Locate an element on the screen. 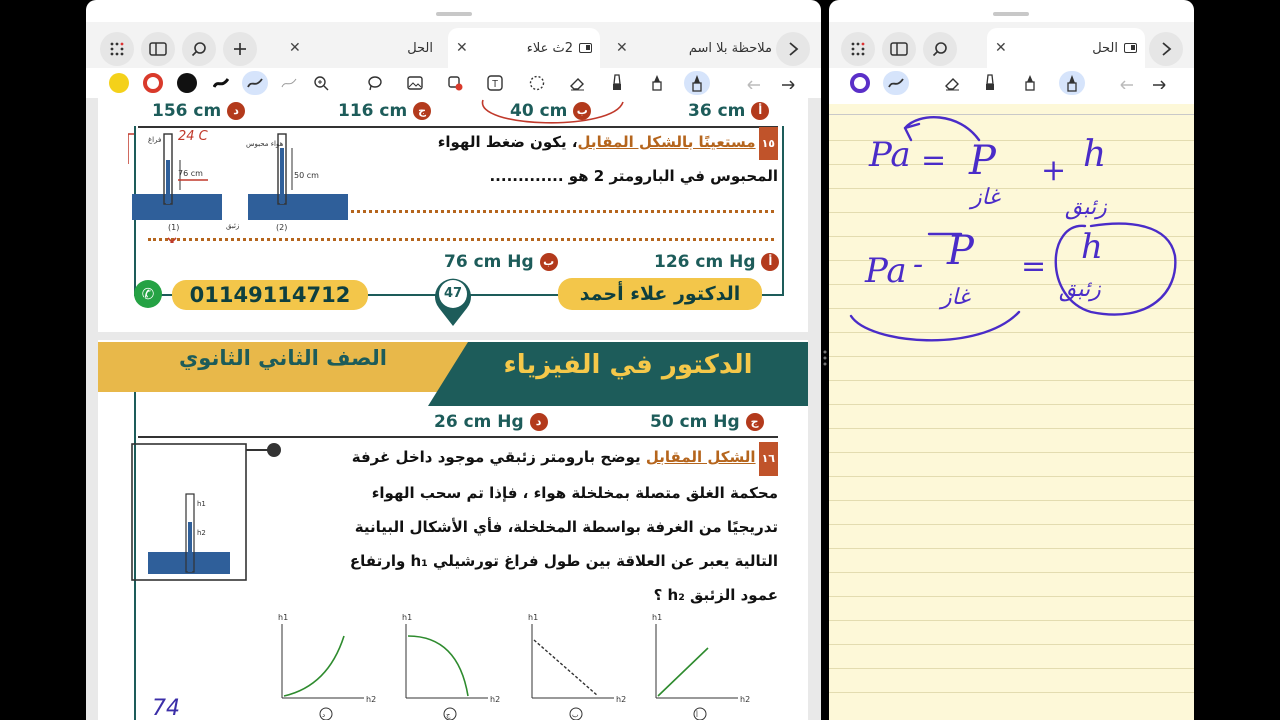  handwritten-equations: Pa = P غاز + h زئبق Pa - P غاز = h زئبق is located at coordinates (1013, 229).